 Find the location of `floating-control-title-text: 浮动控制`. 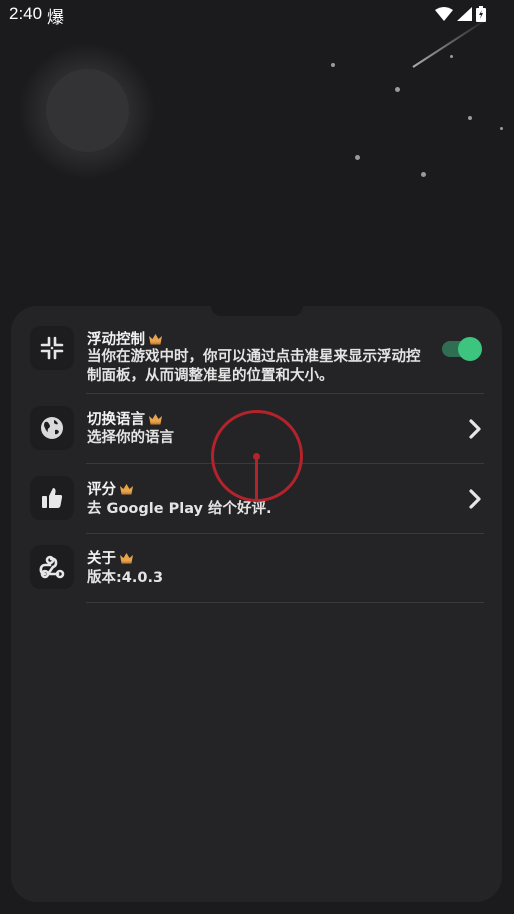

floating-control-title-text: 浮动控制 is located at coordinates (116, 340).